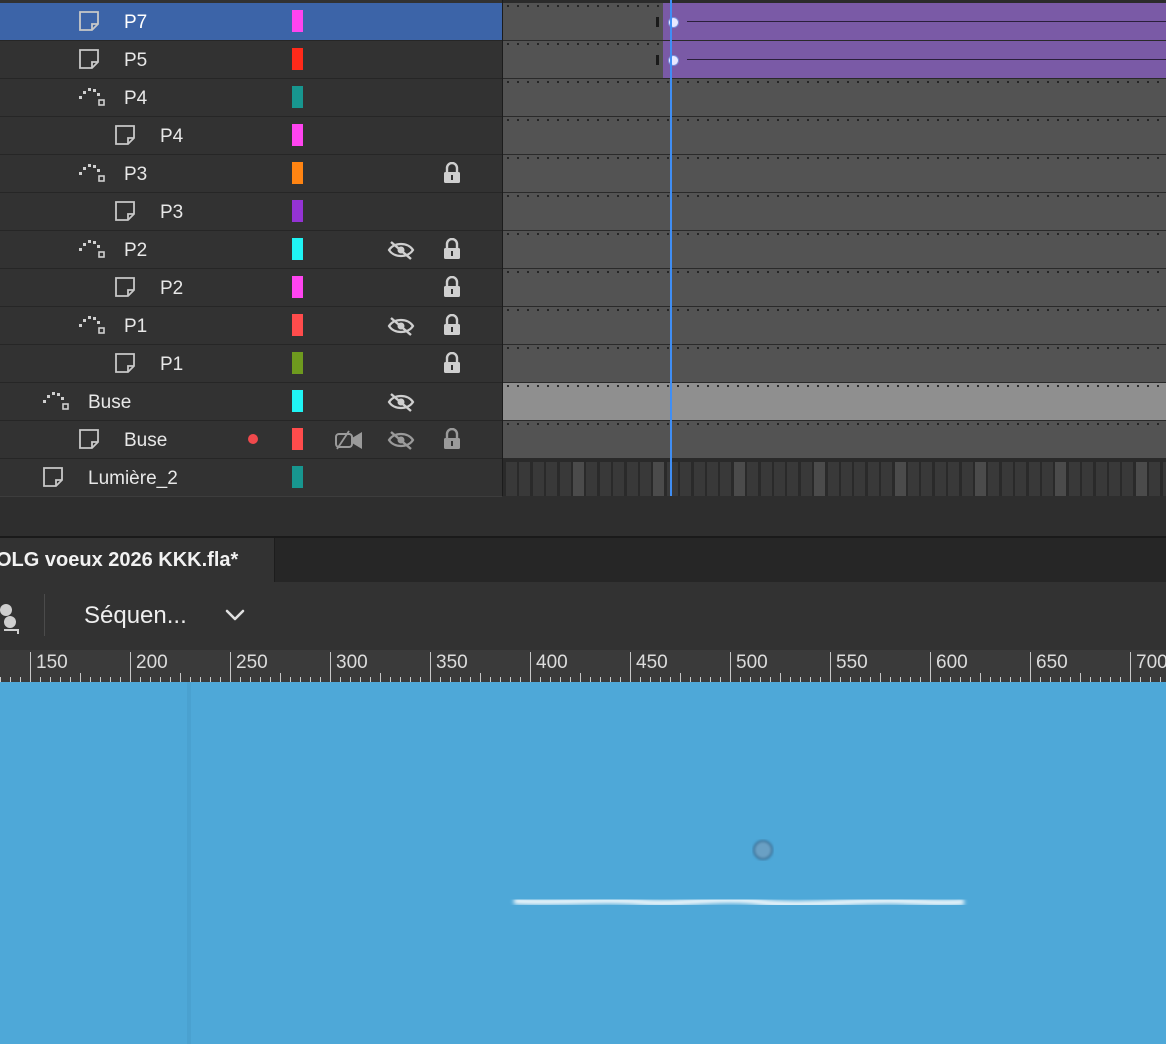  What do you see at coordinates (135, 61) in the screenshot?
I see `layer-name: P5` at bounding box center [135, 61].